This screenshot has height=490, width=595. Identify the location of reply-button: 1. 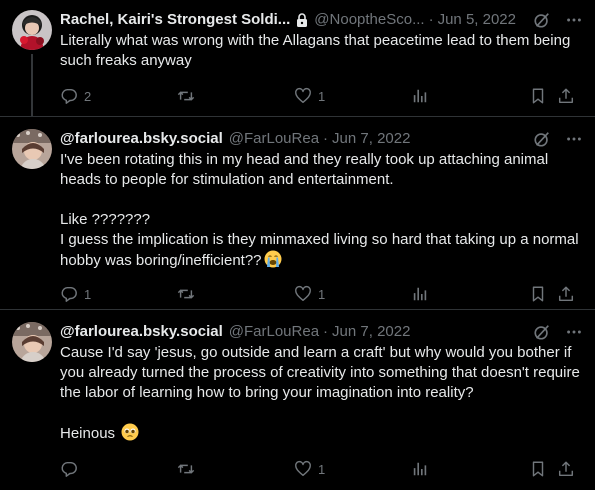
(75, 294).